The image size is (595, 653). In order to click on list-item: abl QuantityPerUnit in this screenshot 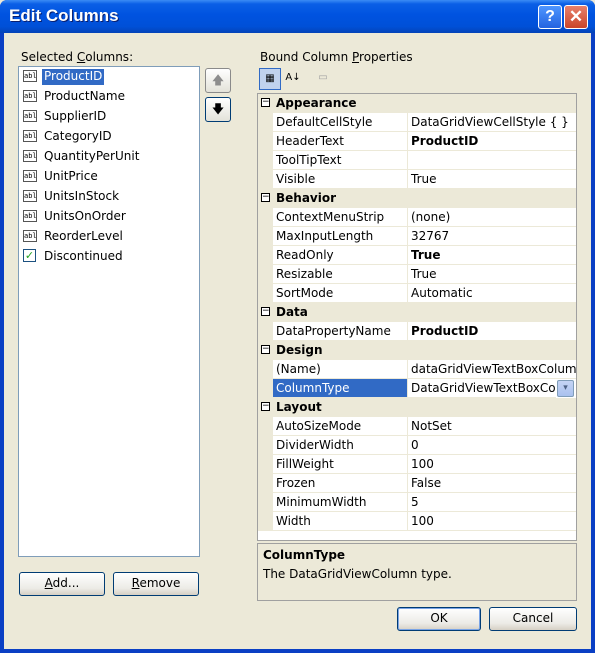, I will do `click(110, 156)`.